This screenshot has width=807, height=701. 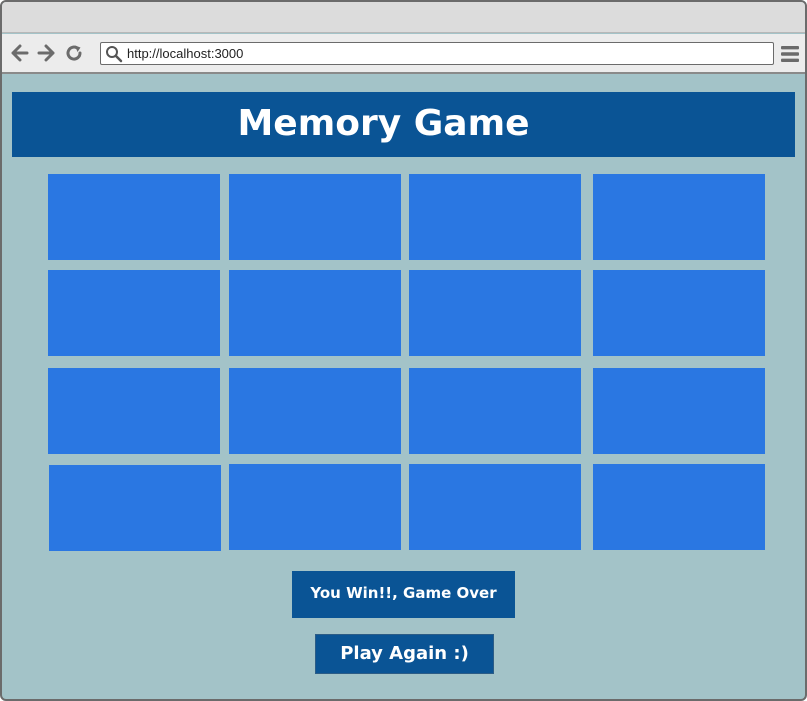 What do you see at coordinates (495, 507) in the screenshot?
I see `card-r4-c3` at bounding box center [495, 507].